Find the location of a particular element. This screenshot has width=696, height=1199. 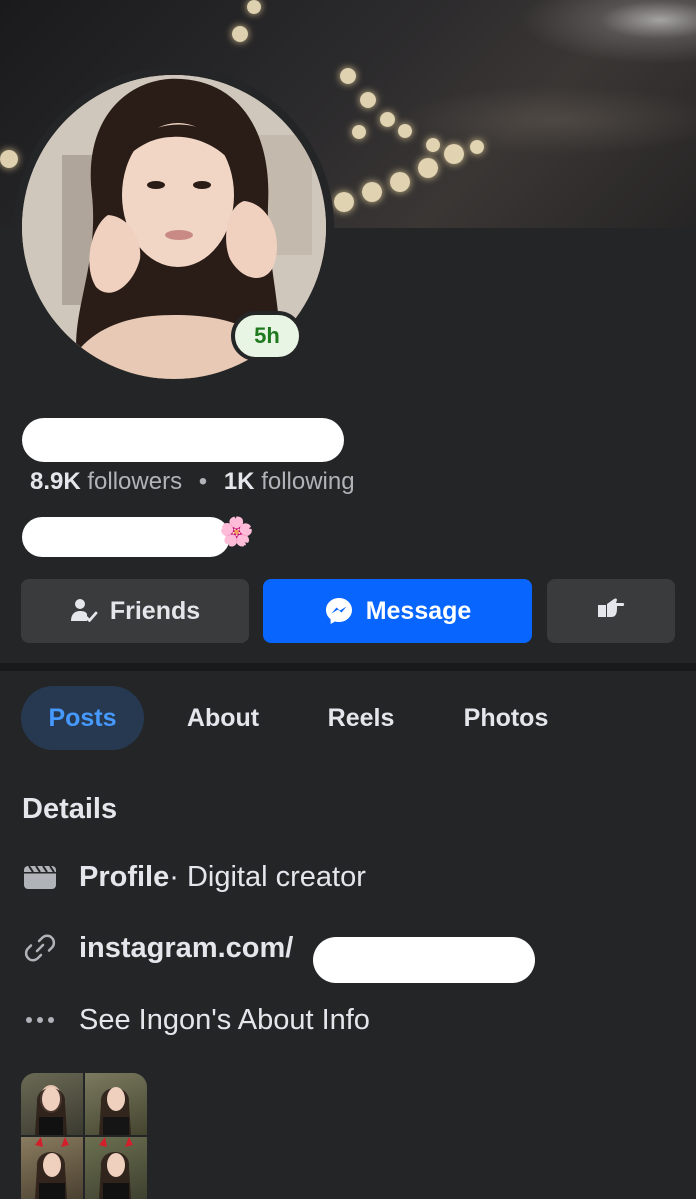

friends-check-icon is located at coordinates (84, 611).